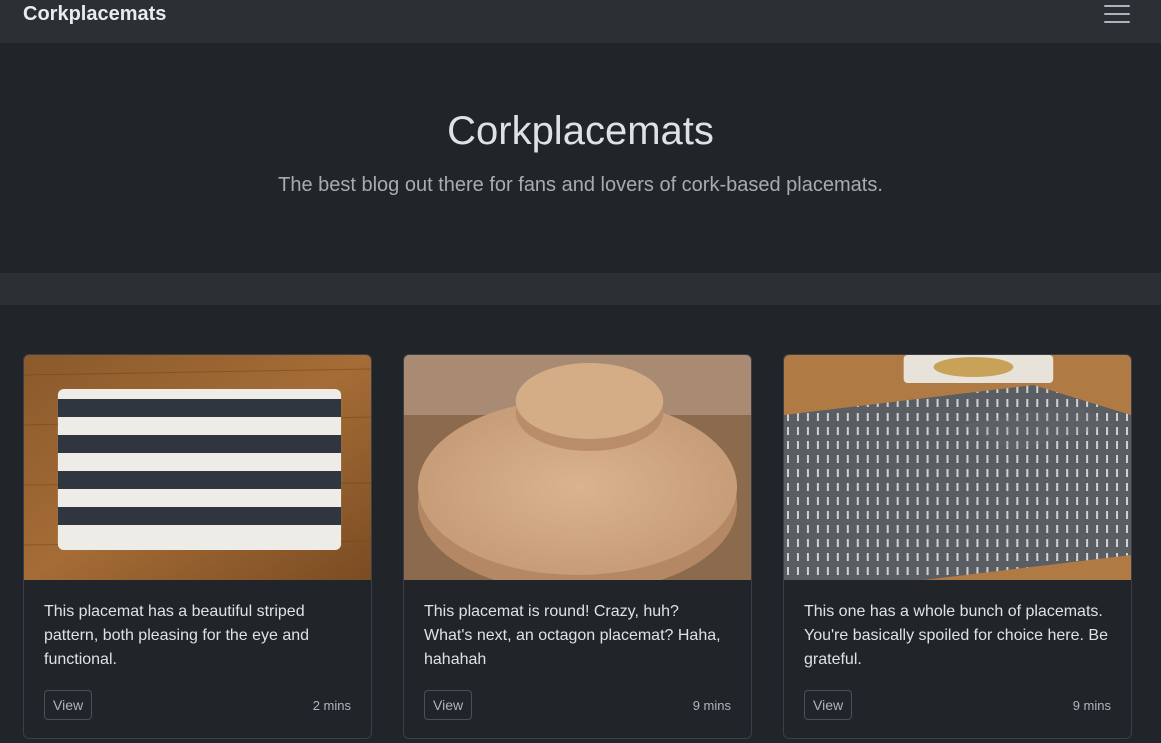 The width and height of the screenshot is (1161, 743). I want to click on hero-title: Corkplacemats, so click(580, 131).